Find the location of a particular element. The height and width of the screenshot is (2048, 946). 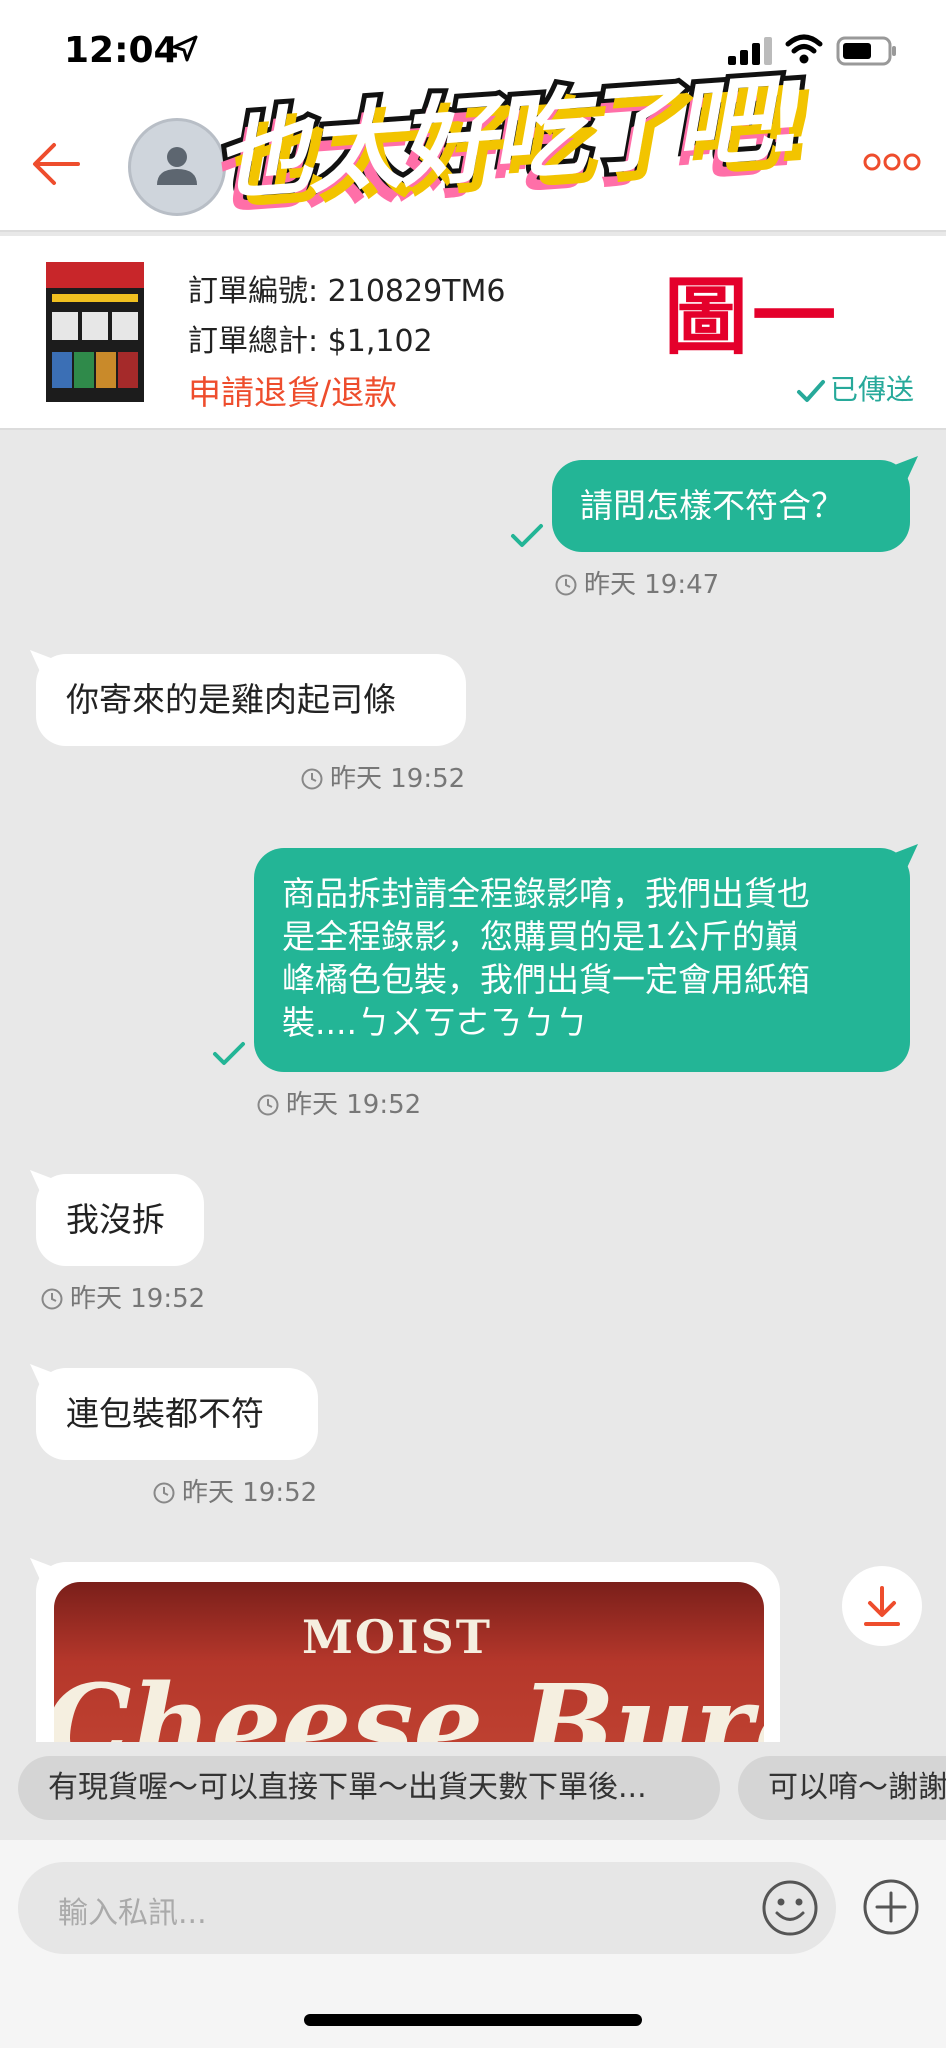

message-text-line: 峰橘色包裝，我們出貨一定會用紙箱 is located at coordinates (546, 979).